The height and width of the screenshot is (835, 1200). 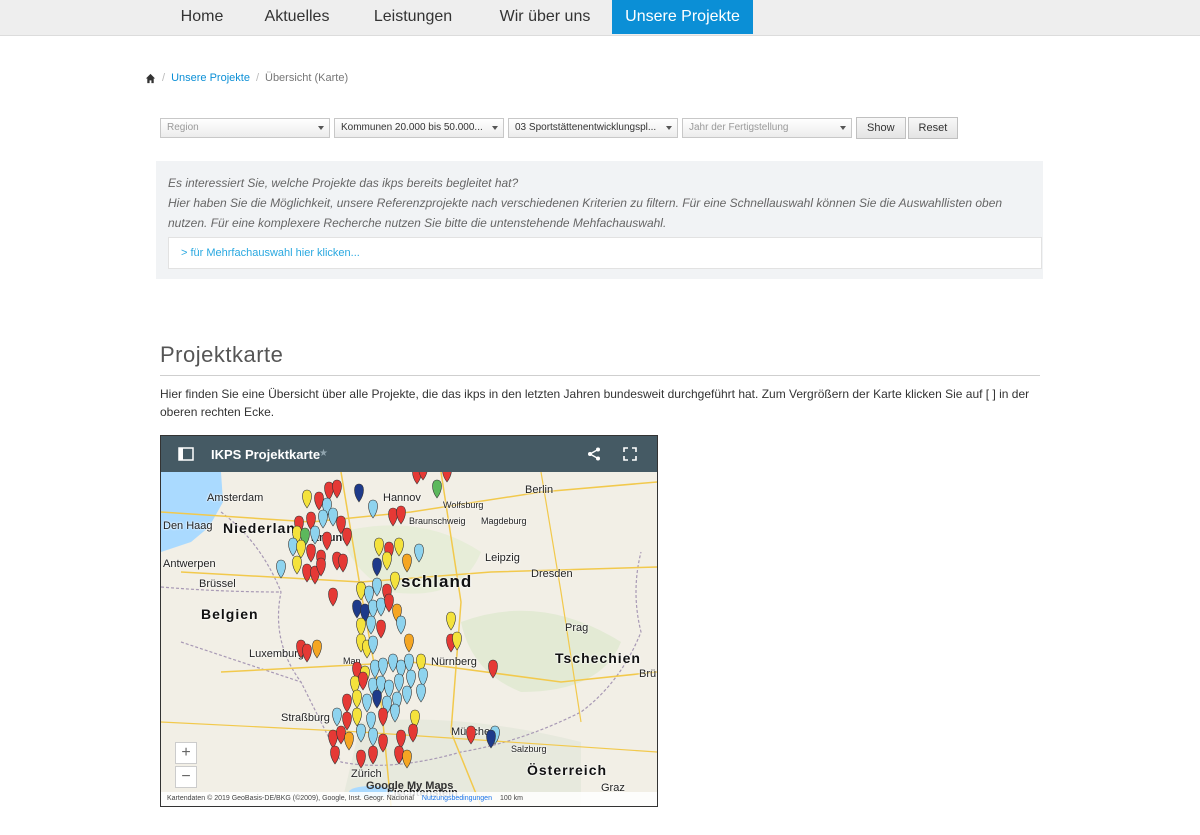 What do you see at coordinates (297, 17) in the screenshot?
I see `nav-aktuelles: Aktuelles` at bounding box center [297, 17].